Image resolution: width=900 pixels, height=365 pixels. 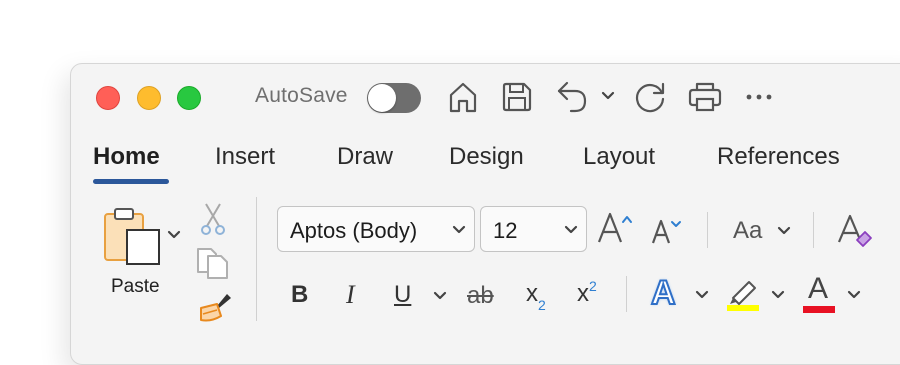 I want to click on font-name-select: Aptos (Body), so click(x=376, y=229).